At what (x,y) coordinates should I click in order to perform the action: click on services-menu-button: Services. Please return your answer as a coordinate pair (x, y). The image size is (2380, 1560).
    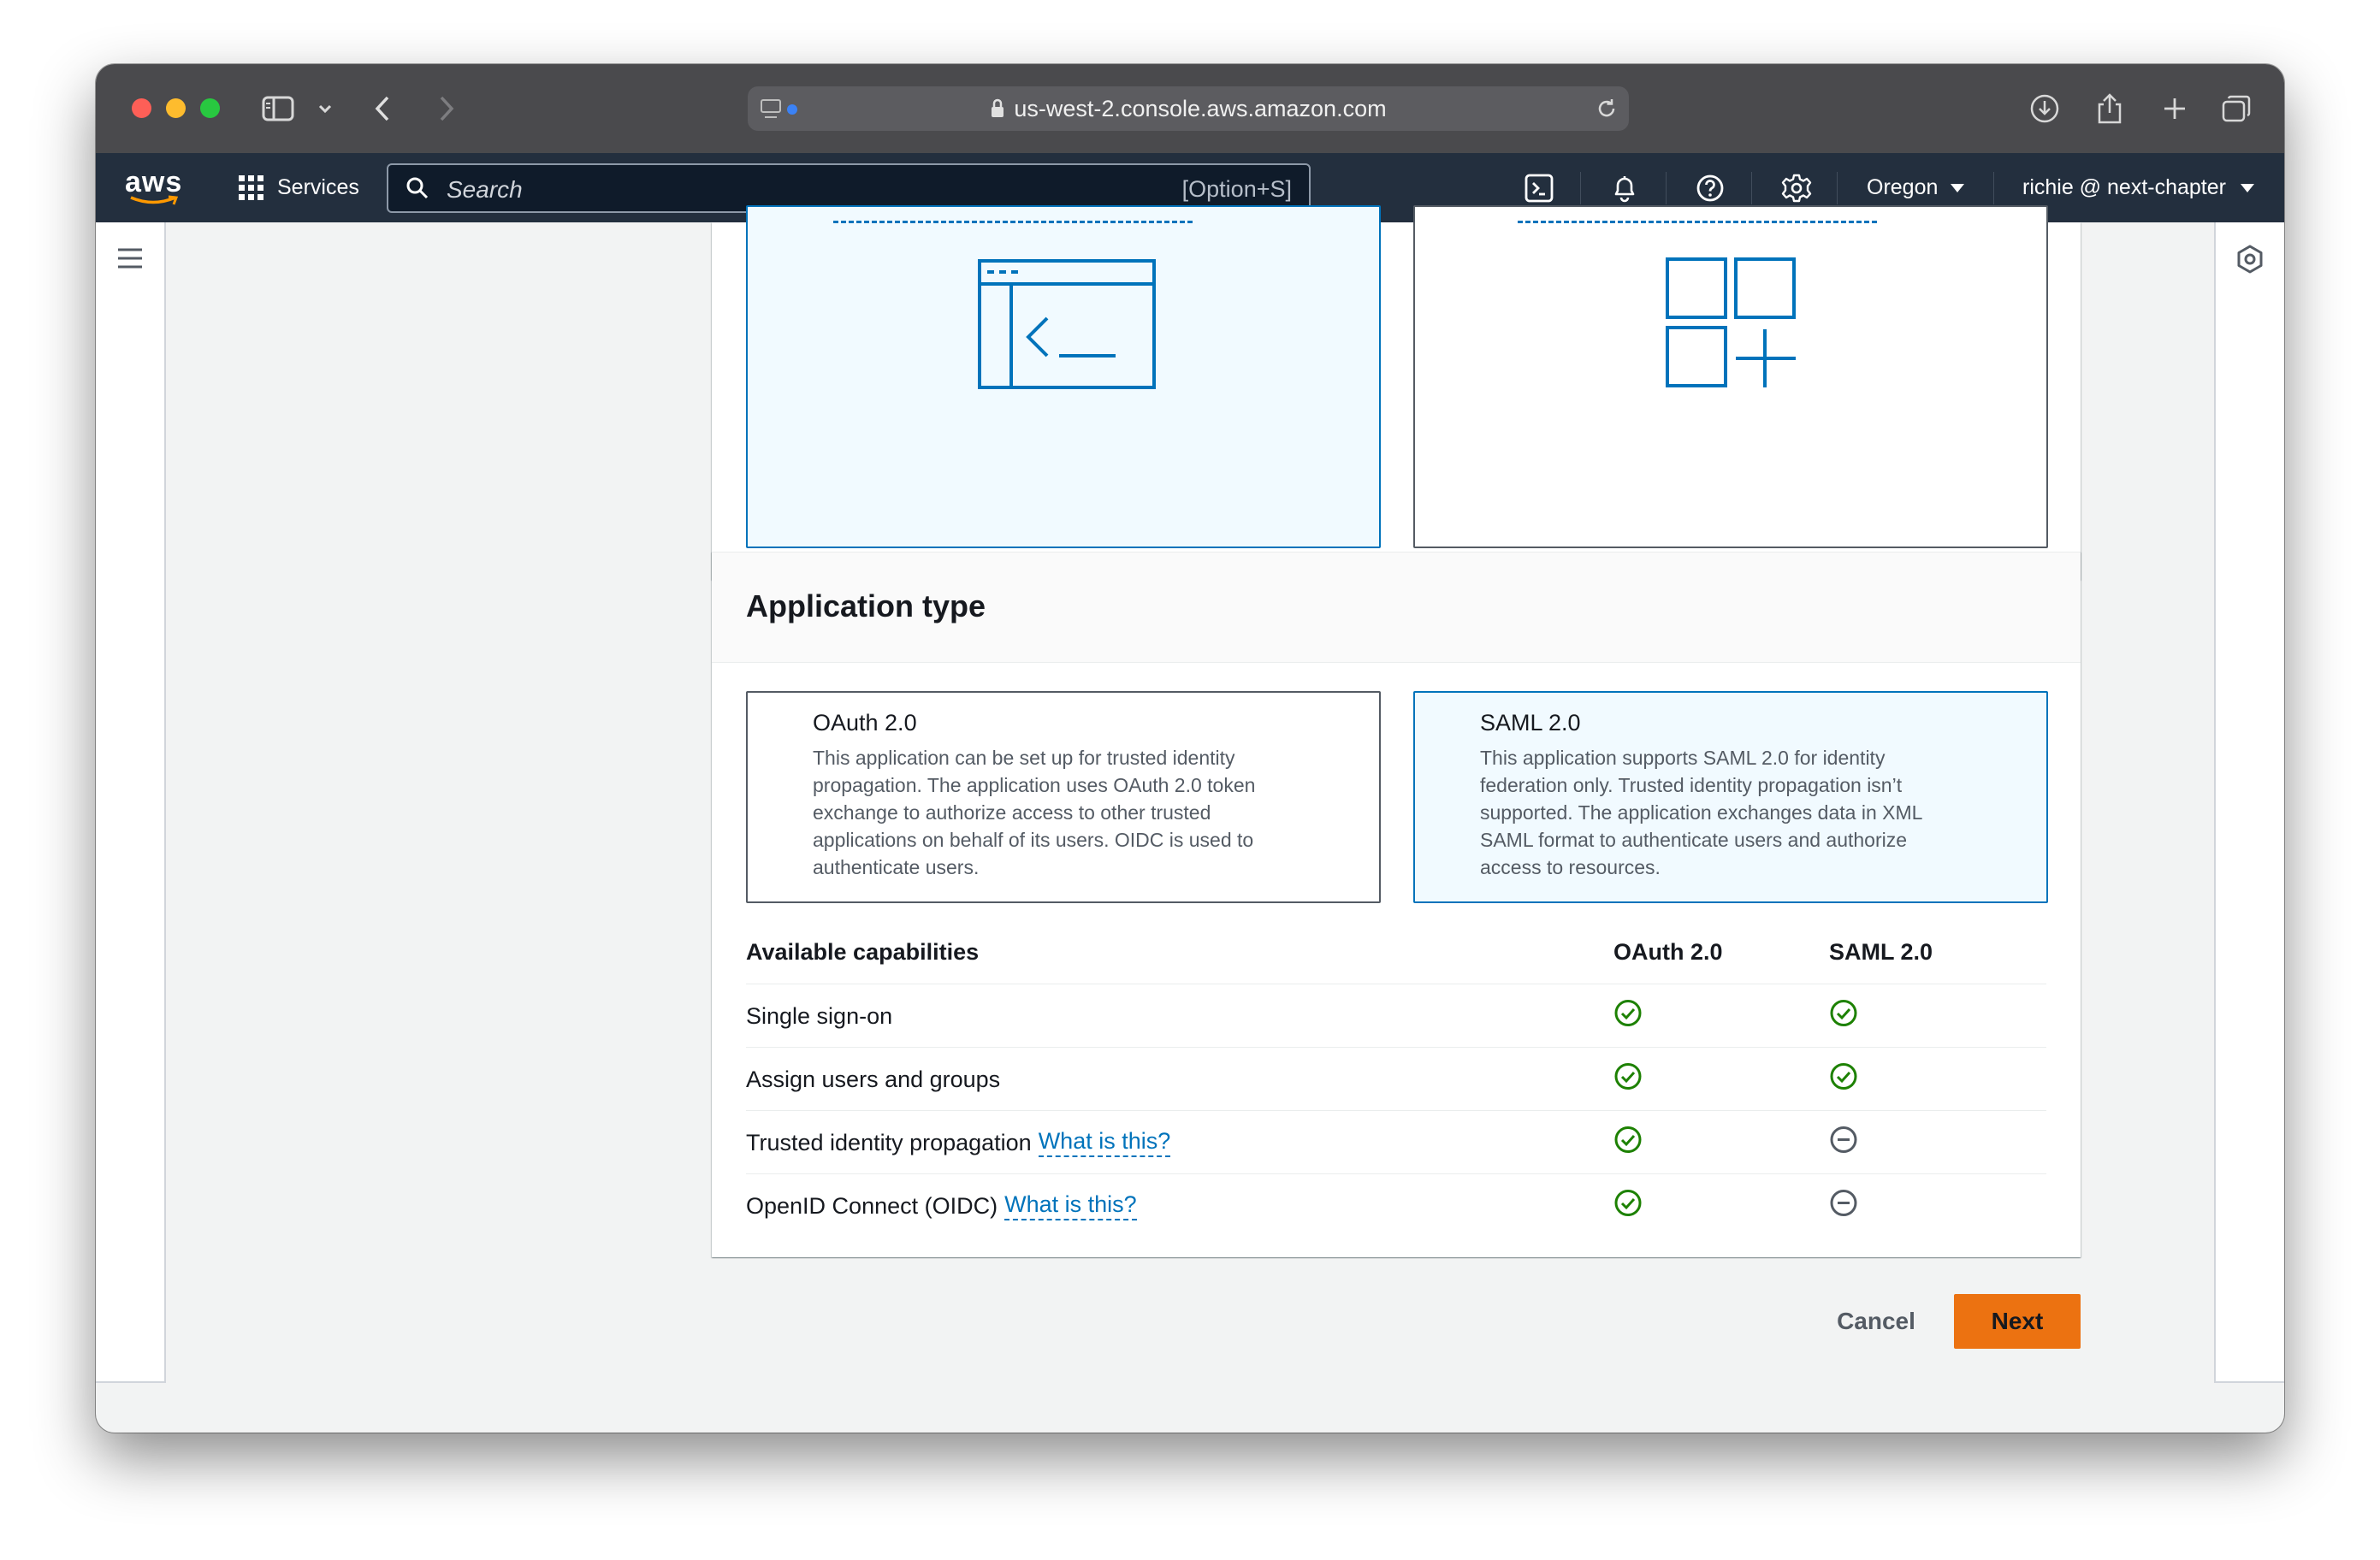
    Looking at the image, I should click on (298, 188).